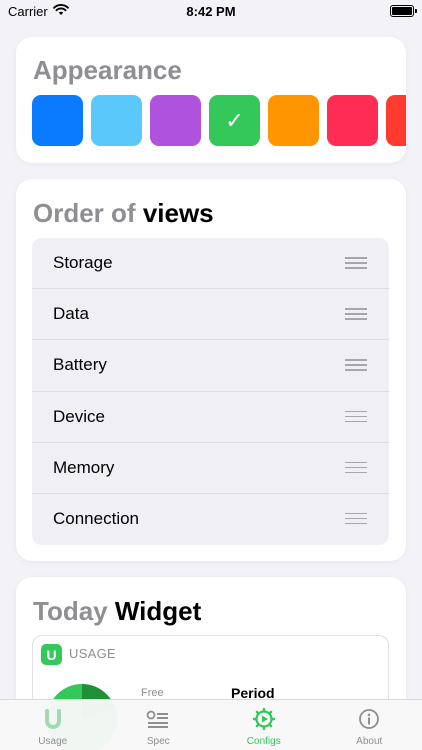 The width and height of the screenshot is (422, 750). What do you see at coordinates (178, 213) in the screenshot?
I see `order-title-dark: views` at bounding box center [178, 213].